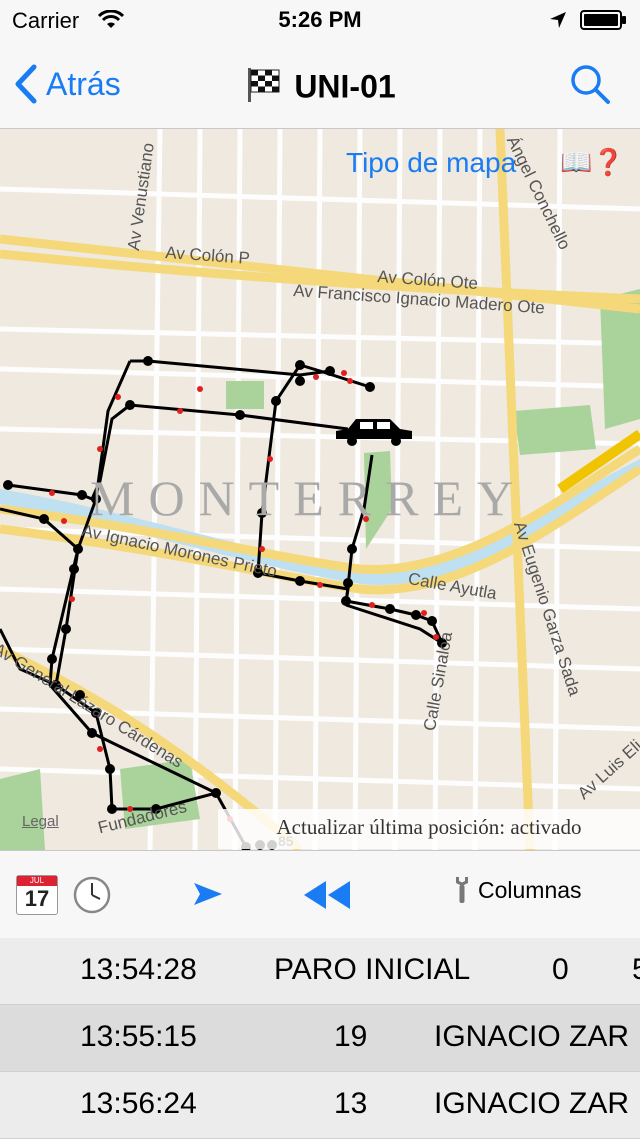 The height and width of the screenshot is (1139, 640). Describe the element at coordinates (429, 829) in the screenshot. I see `update-position-banner: Actualizar última posición: activado` at that location.